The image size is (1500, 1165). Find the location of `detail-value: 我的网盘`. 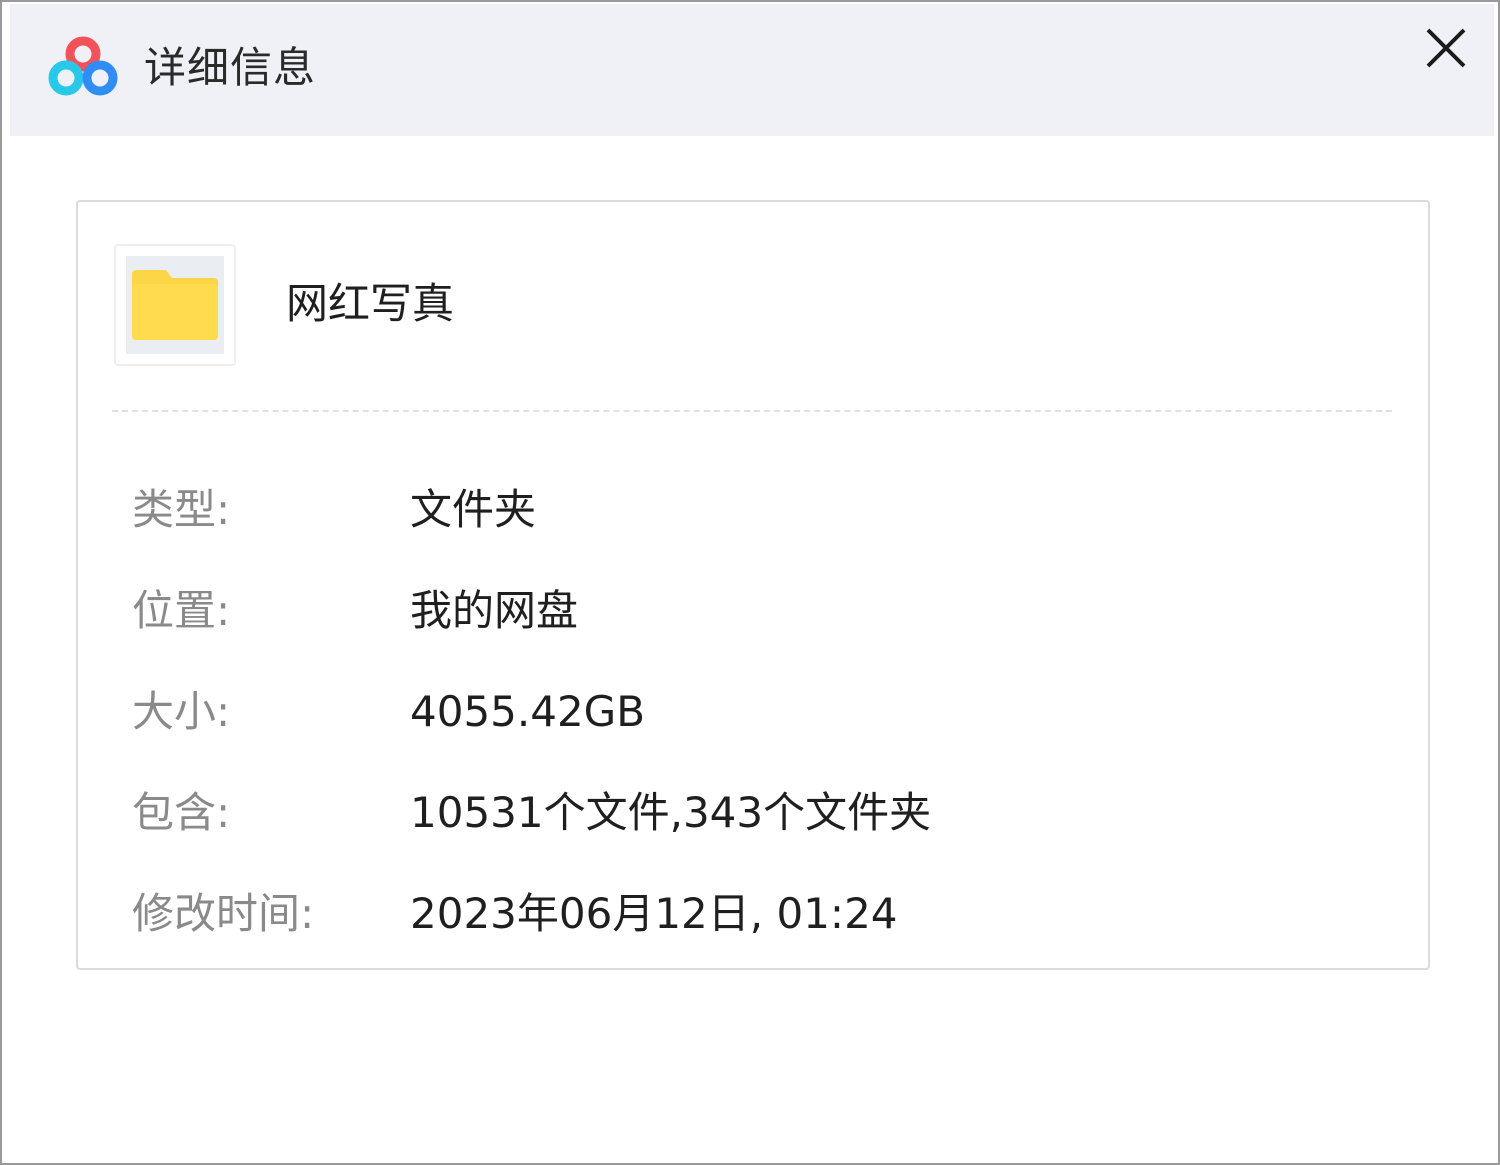

detail-value: 我的网盘 is located at coordinates (494, 611).